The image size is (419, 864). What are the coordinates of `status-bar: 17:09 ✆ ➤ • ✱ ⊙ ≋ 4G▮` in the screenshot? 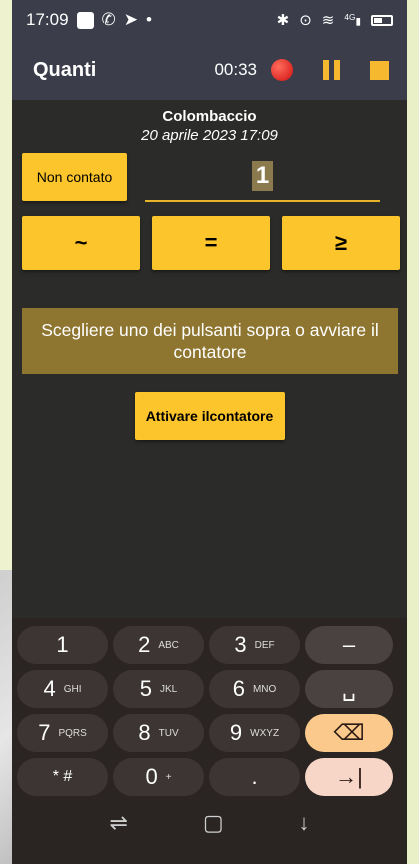 It's located at (209, 20).